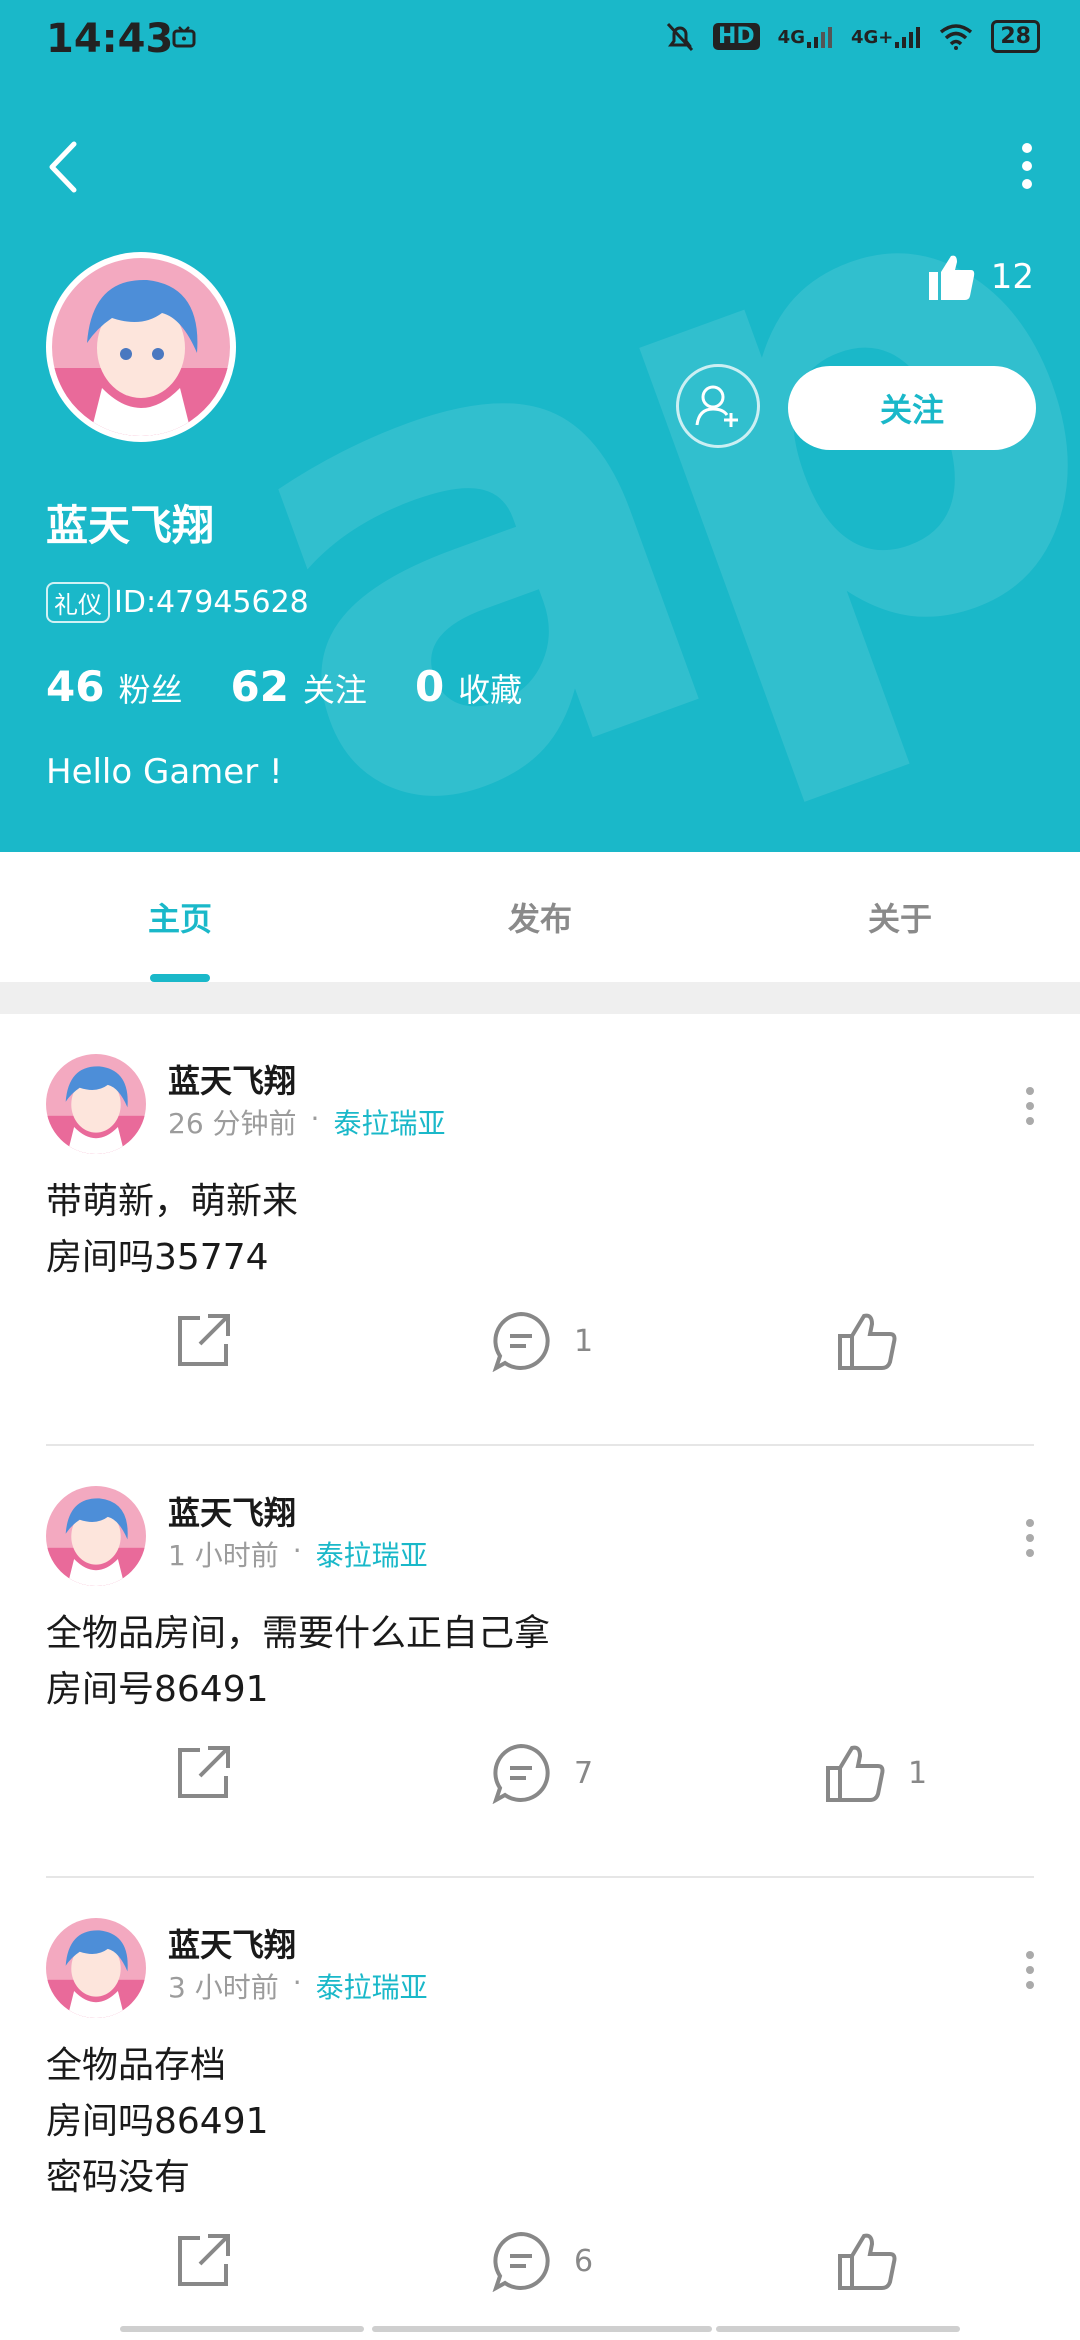  I want to click on signal-1-icon: 4G, so click(805, 37).